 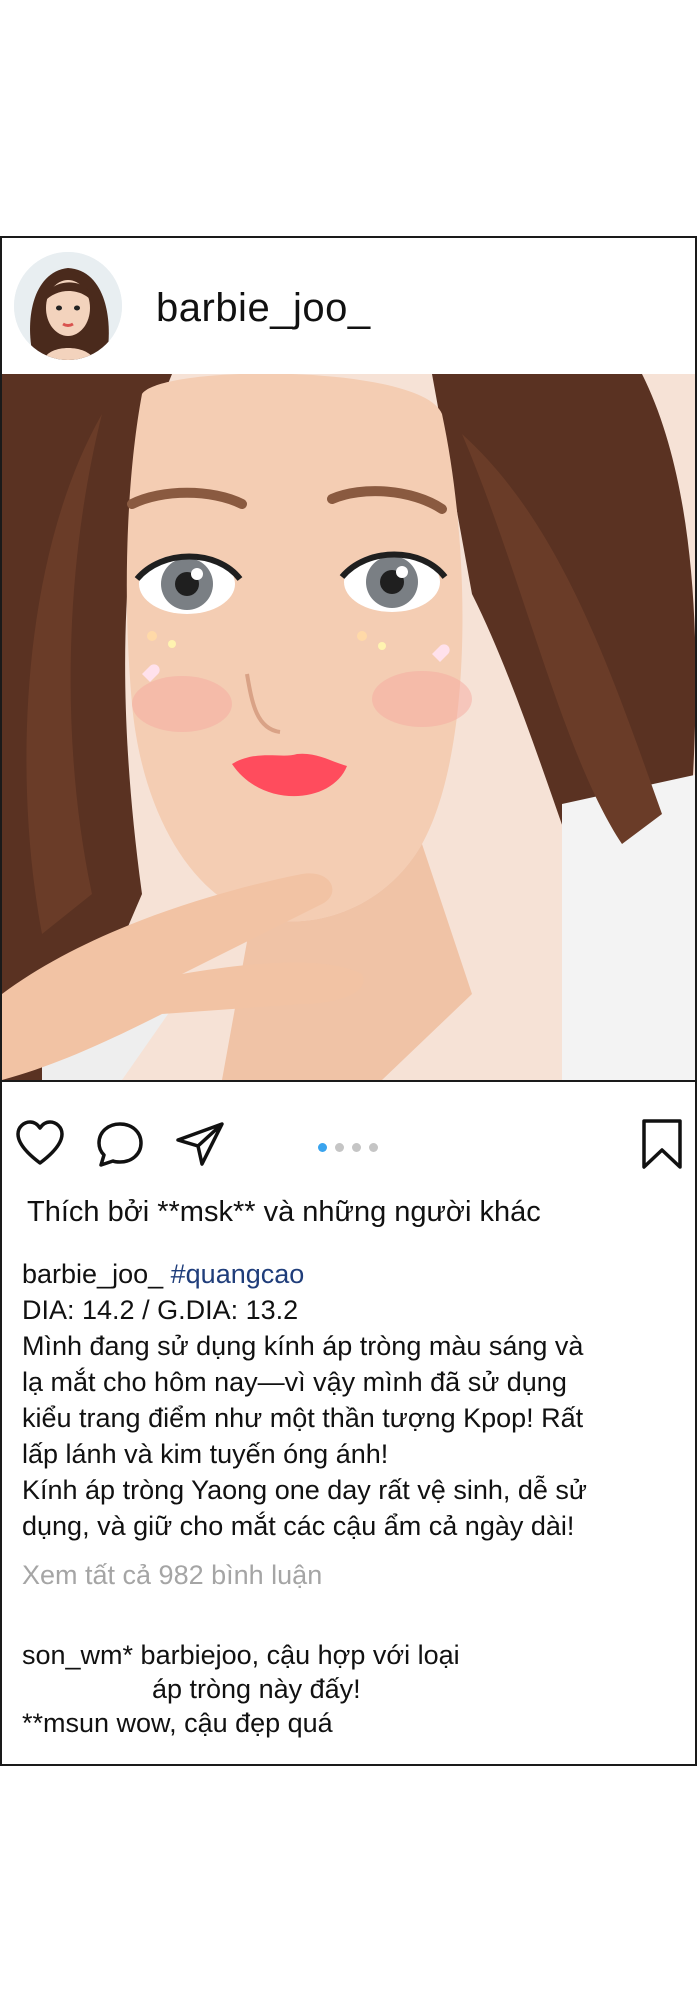 I want to click on carousel-indicator, so click(x=352, y=1145).